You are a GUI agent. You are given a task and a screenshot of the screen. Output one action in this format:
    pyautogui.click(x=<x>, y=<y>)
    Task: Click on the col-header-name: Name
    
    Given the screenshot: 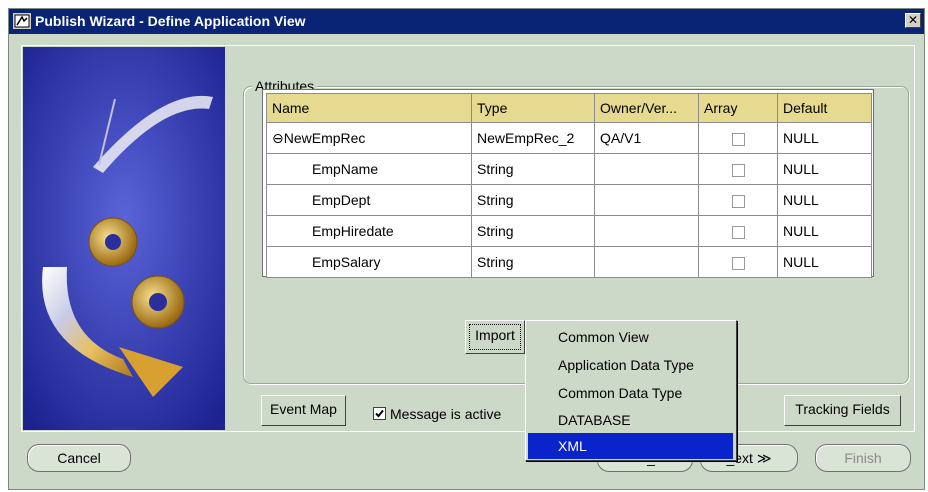 What is the action you would take?
    pyautogui.click(x=369, y=108)
    